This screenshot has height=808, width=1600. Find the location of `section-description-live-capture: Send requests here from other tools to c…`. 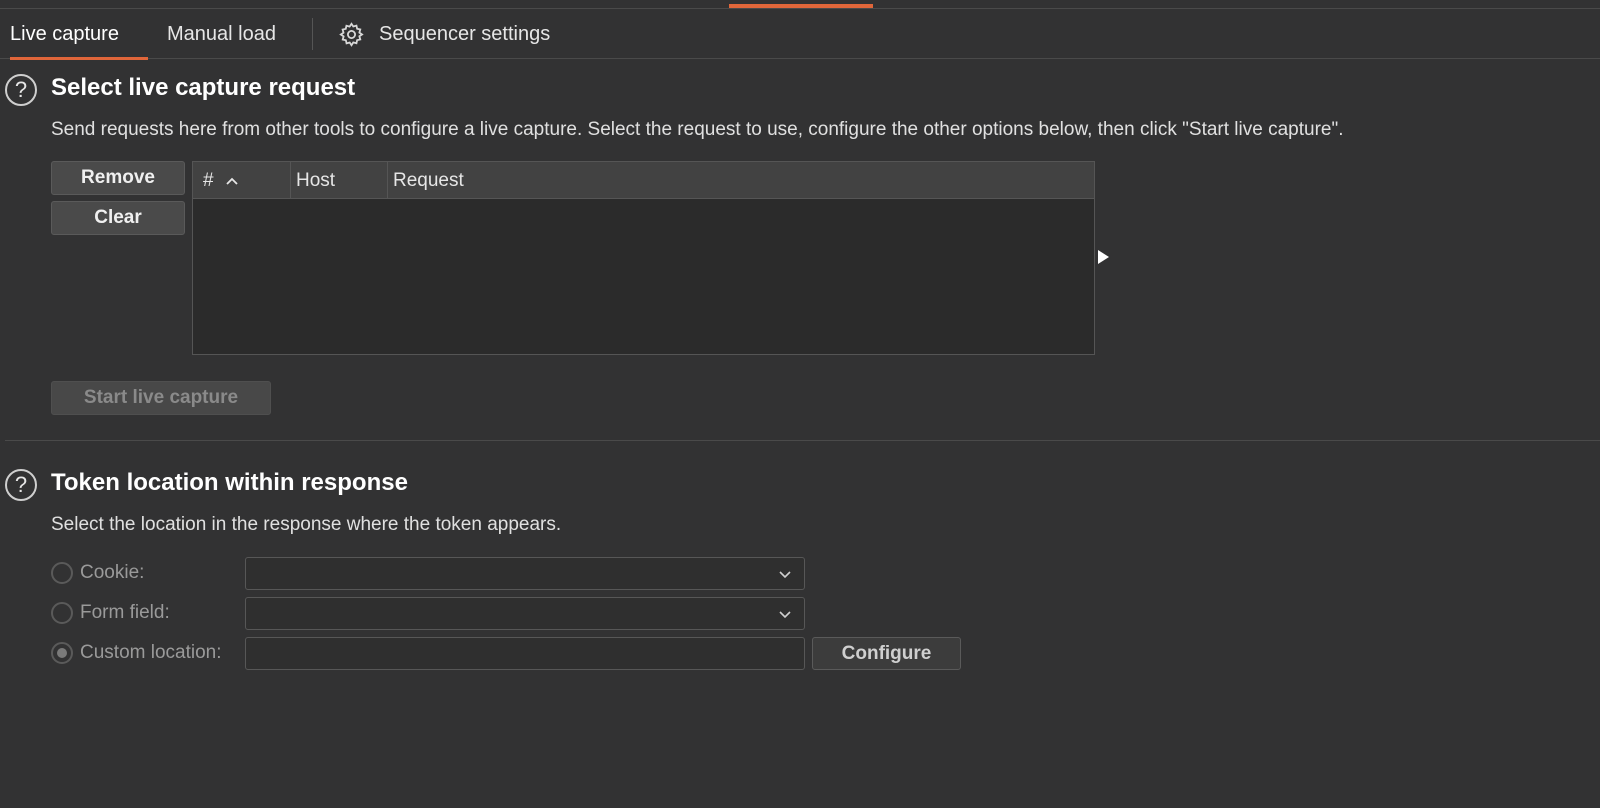

section-description-live-capture: Send requests here from other tools to c… is located at coordinates (697, 129).